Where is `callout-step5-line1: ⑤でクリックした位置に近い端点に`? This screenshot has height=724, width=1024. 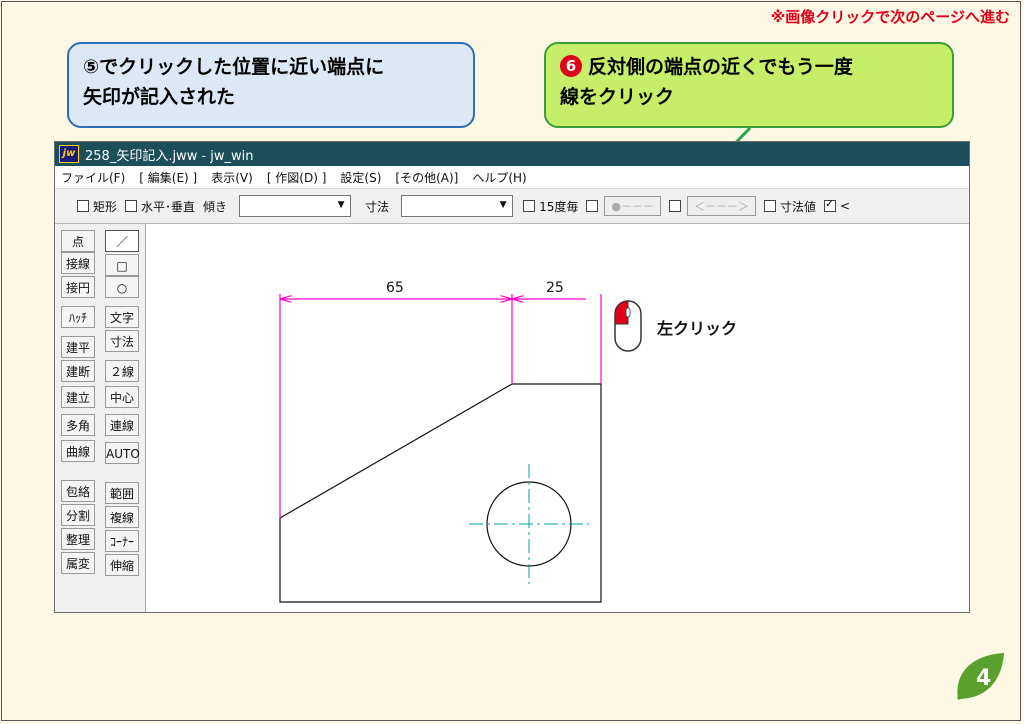 callout-step5-line1: ⑤でクリックした位置に近い端点に is located at coordinates (234, 67).